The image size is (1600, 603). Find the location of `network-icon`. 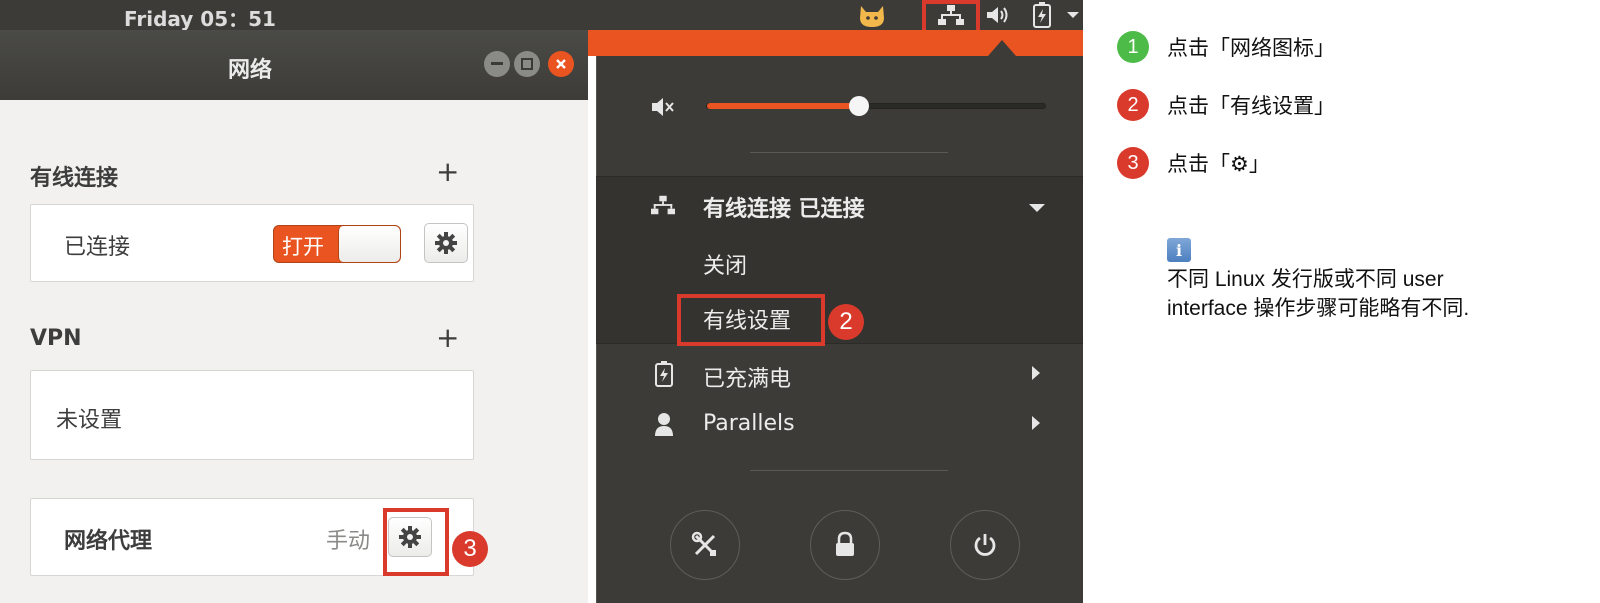

network-icon is located at coordinates (663, 205).